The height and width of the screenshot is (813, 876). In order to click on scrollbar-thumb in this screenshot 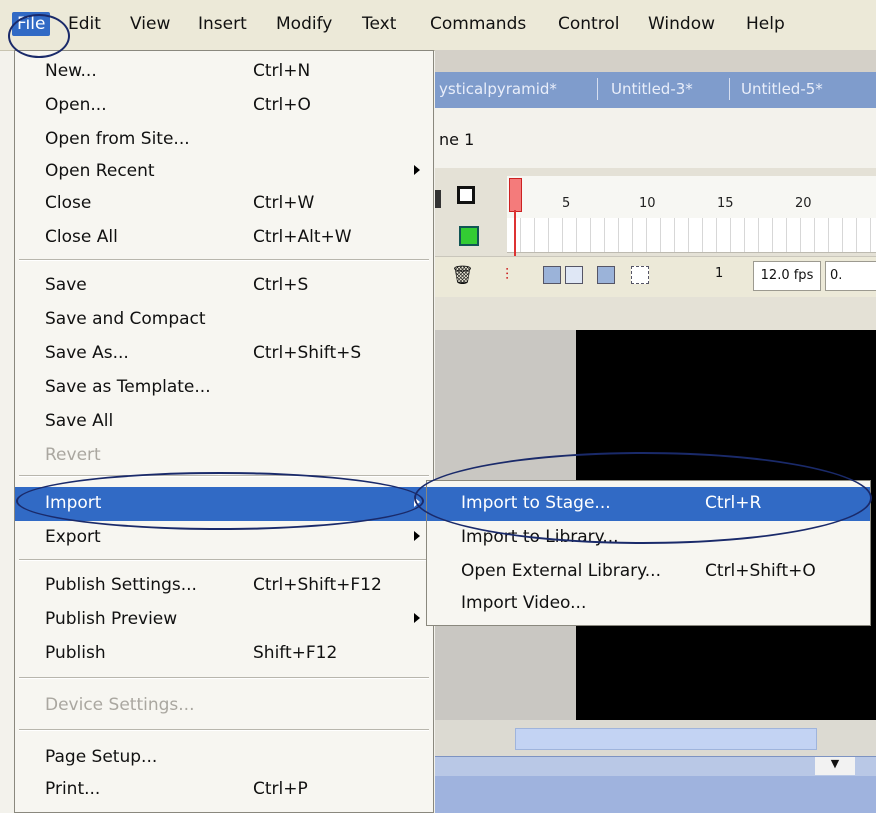, I will do `click(666, 739)`.